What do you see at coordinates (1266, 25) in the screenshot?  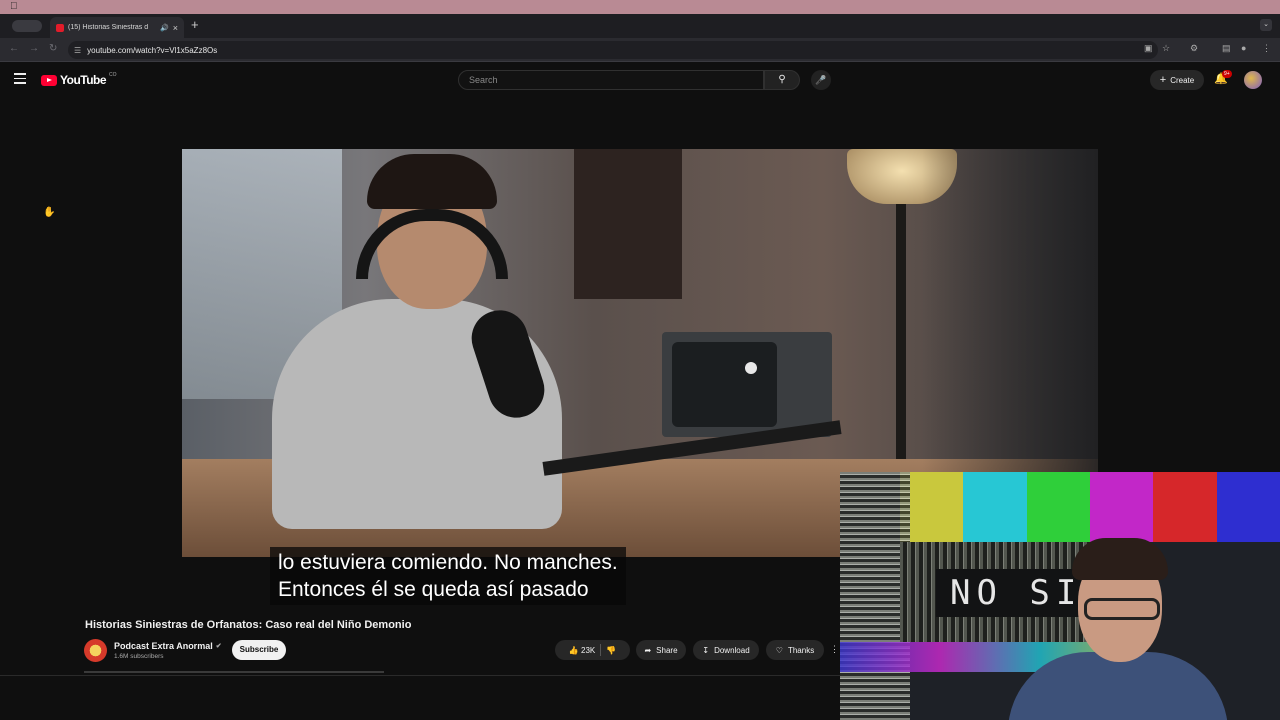 I see `tab-search-icon: ⌄` at bounding box center [1266, 25].